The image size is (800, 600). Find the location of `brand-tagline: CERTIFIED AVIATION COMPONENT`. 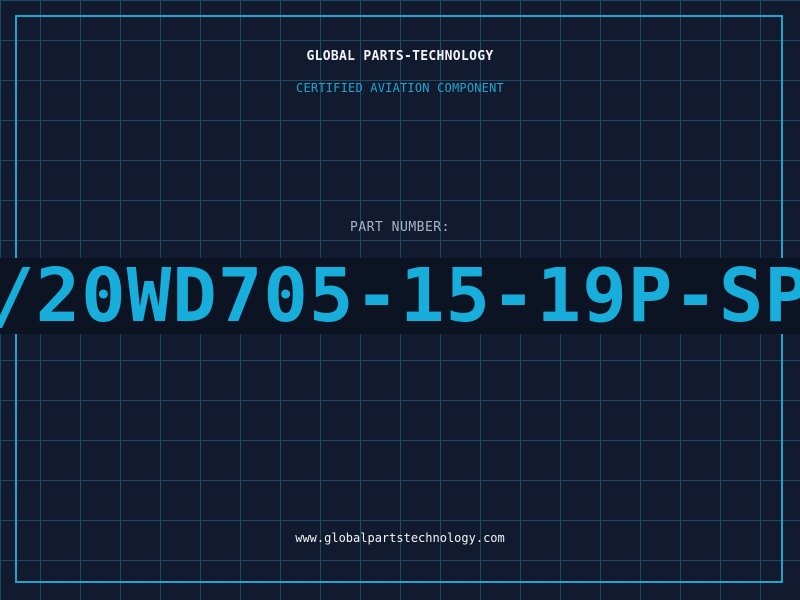

brand-tagline: CERTIFIED AVIATION COMPONENT is located at coordinates (400, 88).